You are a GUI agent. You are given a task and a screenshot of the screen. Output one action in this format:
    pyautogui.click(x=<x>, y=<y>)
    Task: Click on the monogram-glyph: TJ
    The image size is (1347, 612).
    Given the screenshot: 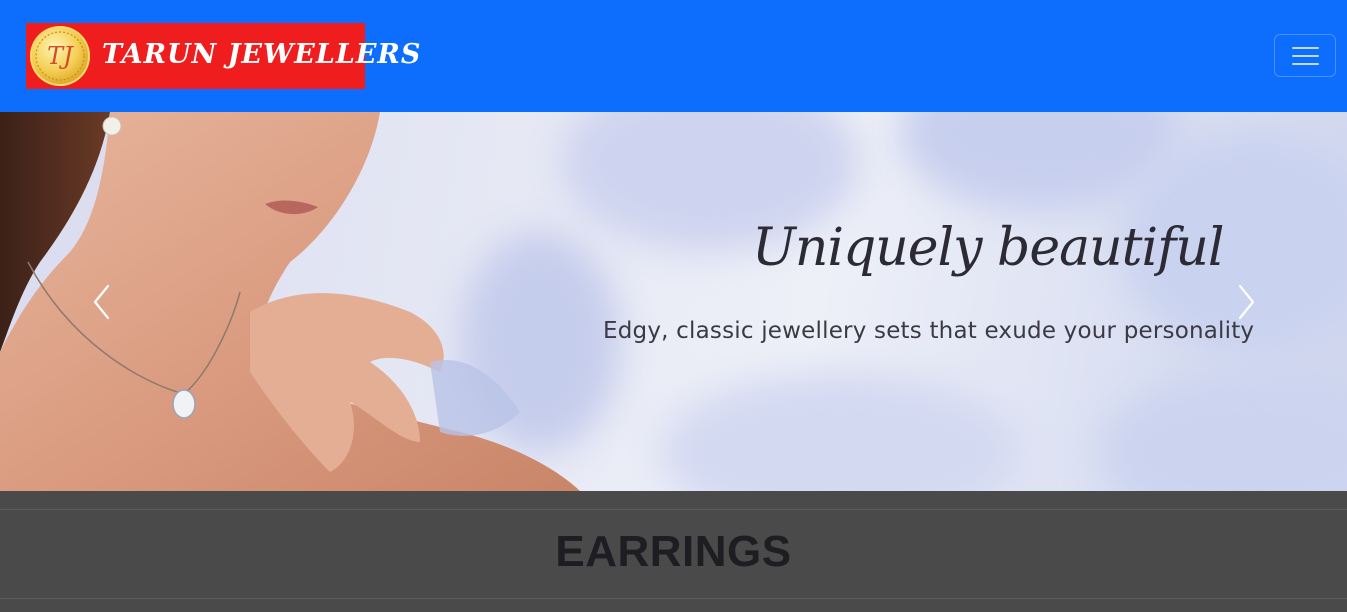 What is the action you would take?
    pyautogui.click(x=60, y=56)
    